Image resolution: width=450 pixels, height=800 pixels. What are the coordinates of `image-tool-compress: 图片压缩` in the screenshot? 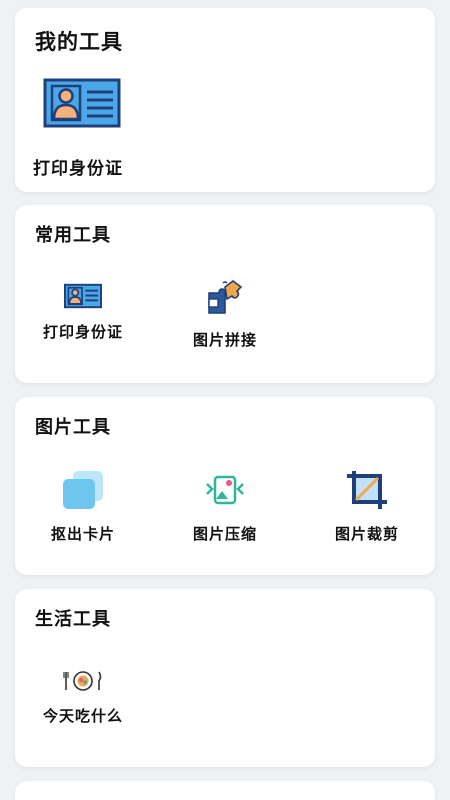 It's located at (225, 506).